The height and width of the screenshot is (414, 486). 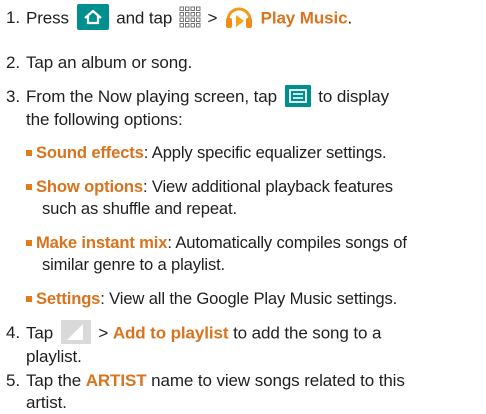 What do you see at coordinates (109, 62) in the screenshot?
I see `step-text: Tap an album or song.` at bounding box center [109, 62].